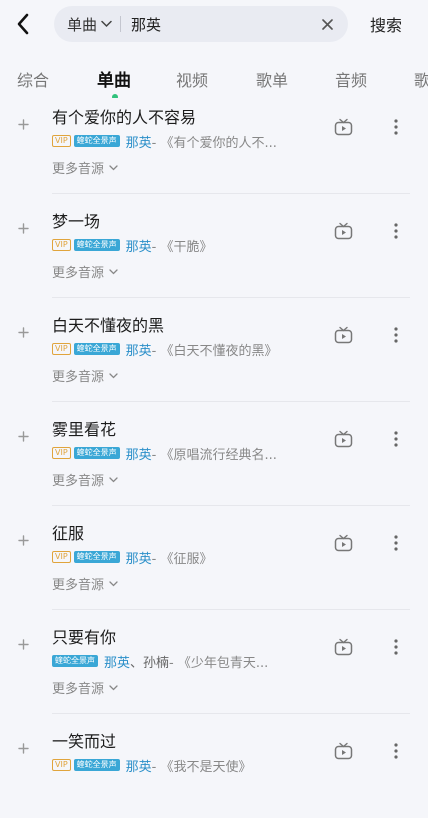  I want to click on clear-icon, so click(327, 24).